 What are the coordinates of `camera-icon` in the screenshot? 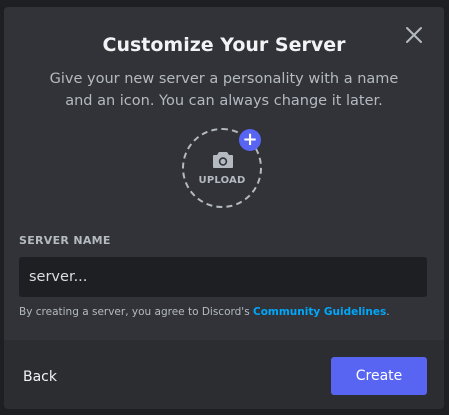 It's located at (223, 160).